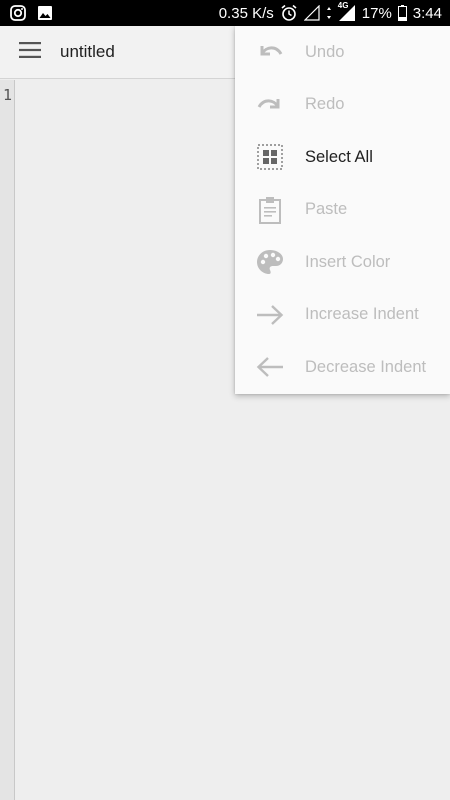 The image size is (450, 800). What do you see at coordinates (270, 210) in the screenshot?
I see `paste-icon` at bounding box center [270, 210].